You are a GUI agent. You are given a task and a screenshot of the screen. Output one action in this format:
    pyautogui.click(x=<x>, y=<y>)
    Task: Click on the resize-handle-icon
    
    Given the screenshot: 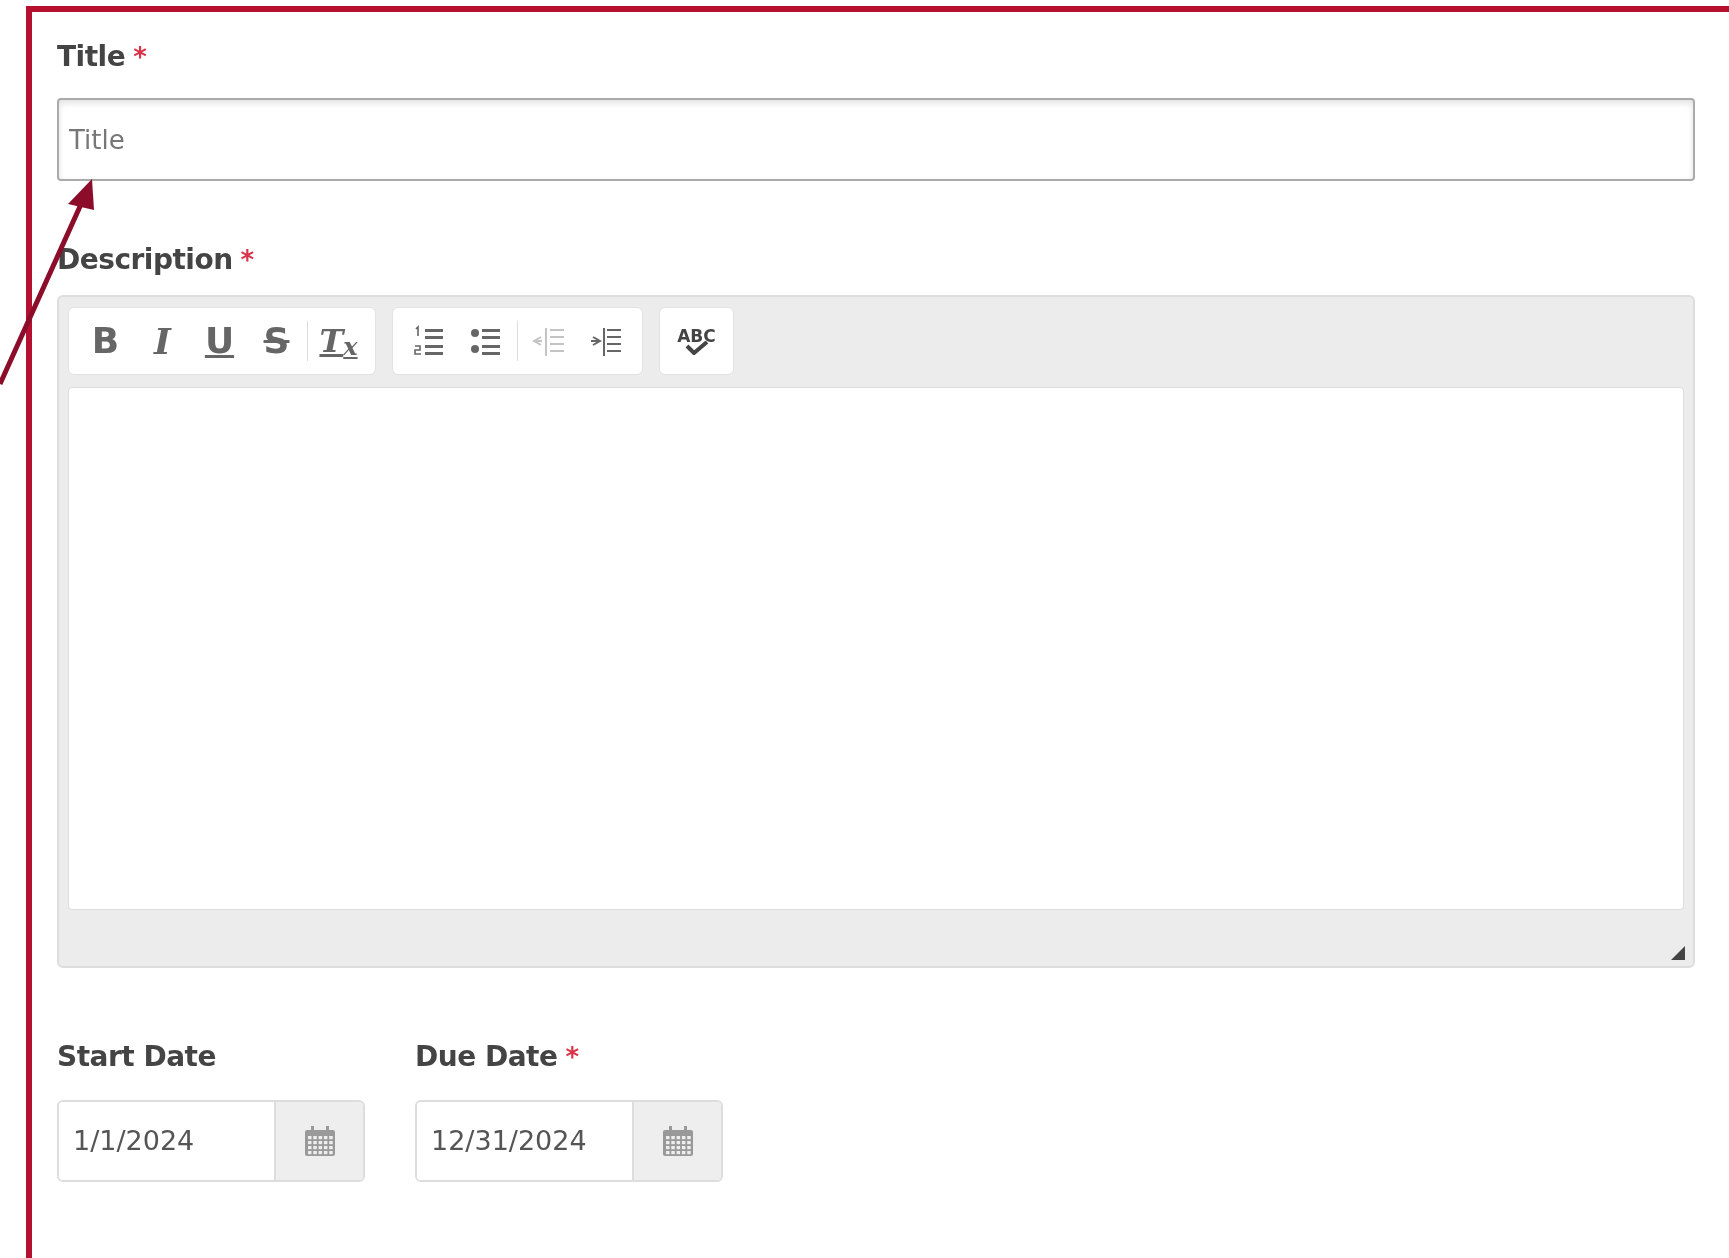 What is the action you would take?
    pyautogui.click(x=1678, y=953)
    